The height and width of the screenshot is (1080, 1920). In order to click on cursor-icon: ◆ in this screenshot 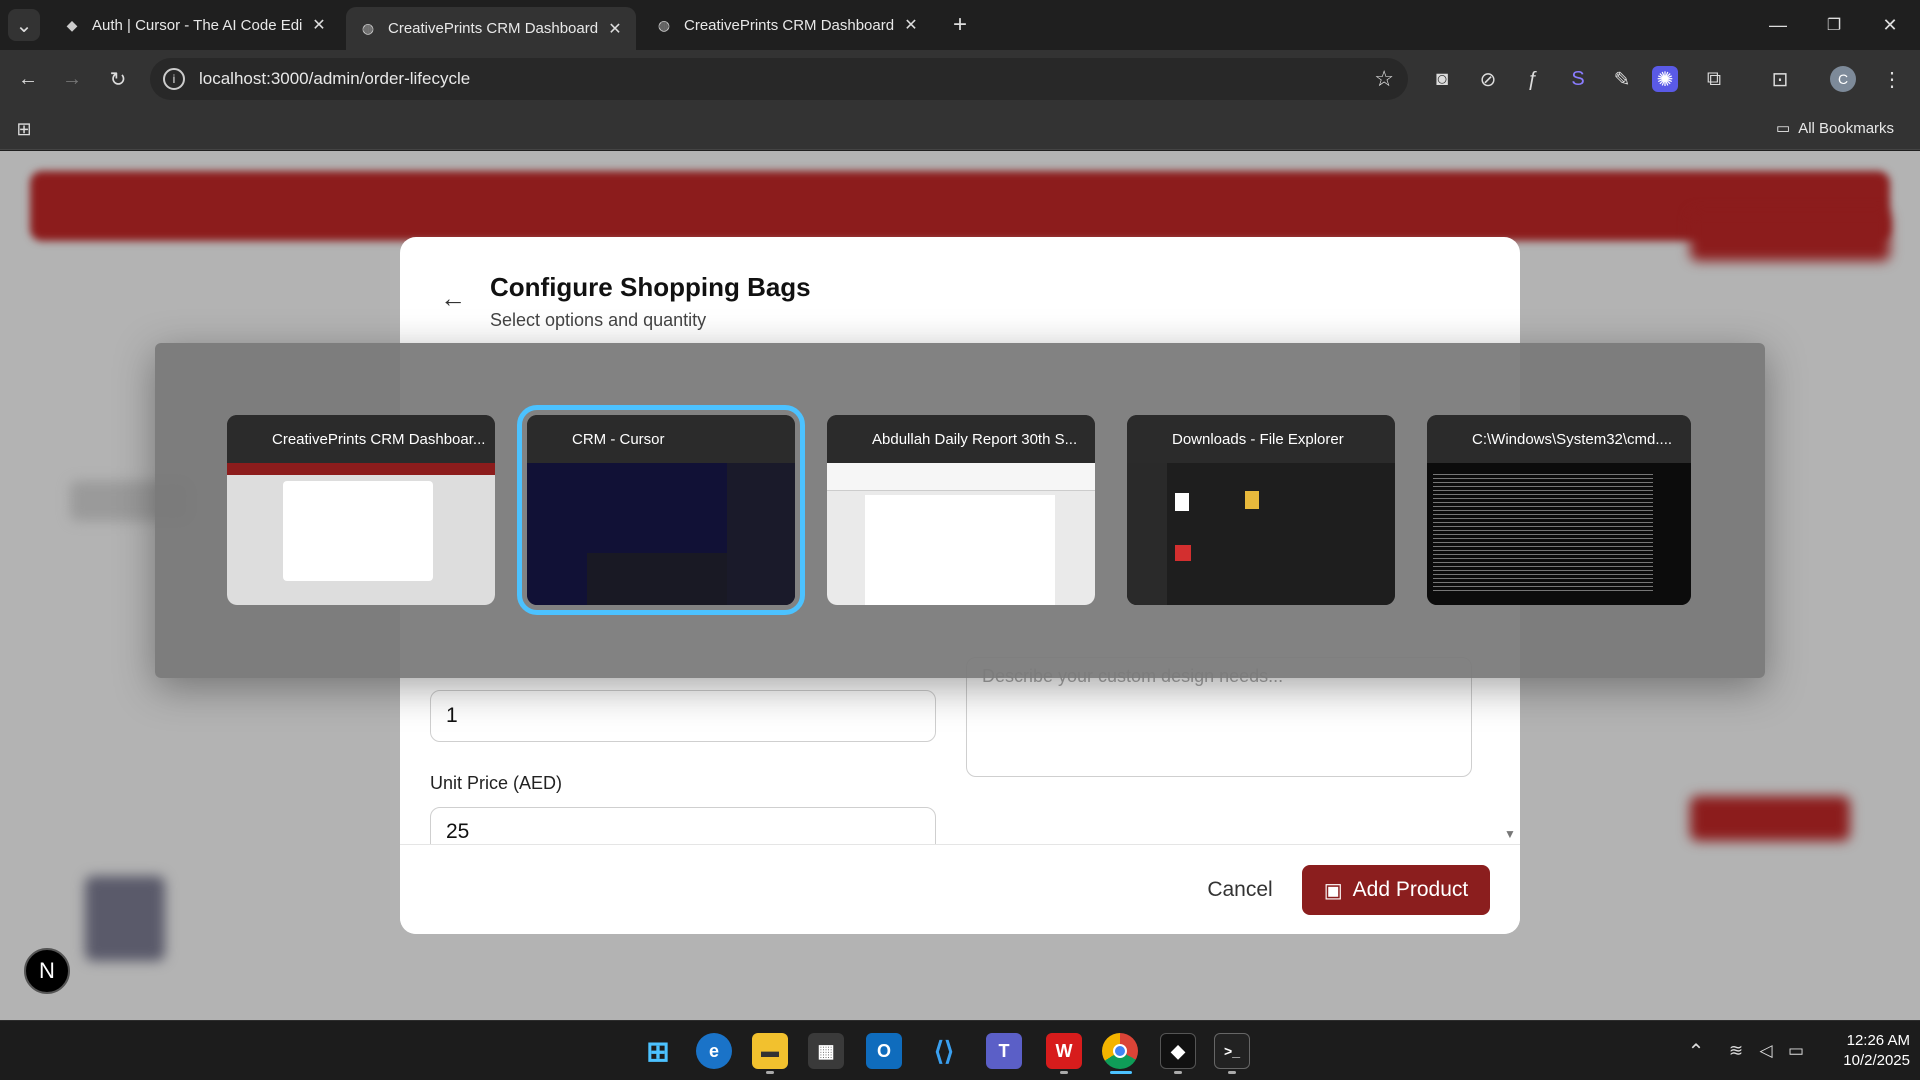, I will do `click(72, 24)`.